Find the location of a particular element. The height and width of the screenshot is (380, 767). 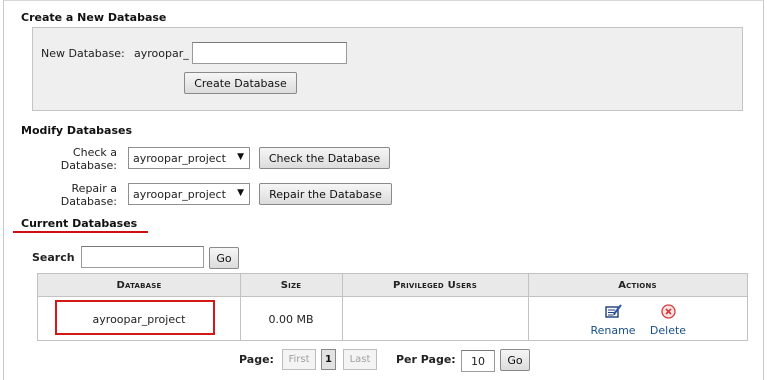

per-page-label: Per Page: is located at coordinates (426, 359).